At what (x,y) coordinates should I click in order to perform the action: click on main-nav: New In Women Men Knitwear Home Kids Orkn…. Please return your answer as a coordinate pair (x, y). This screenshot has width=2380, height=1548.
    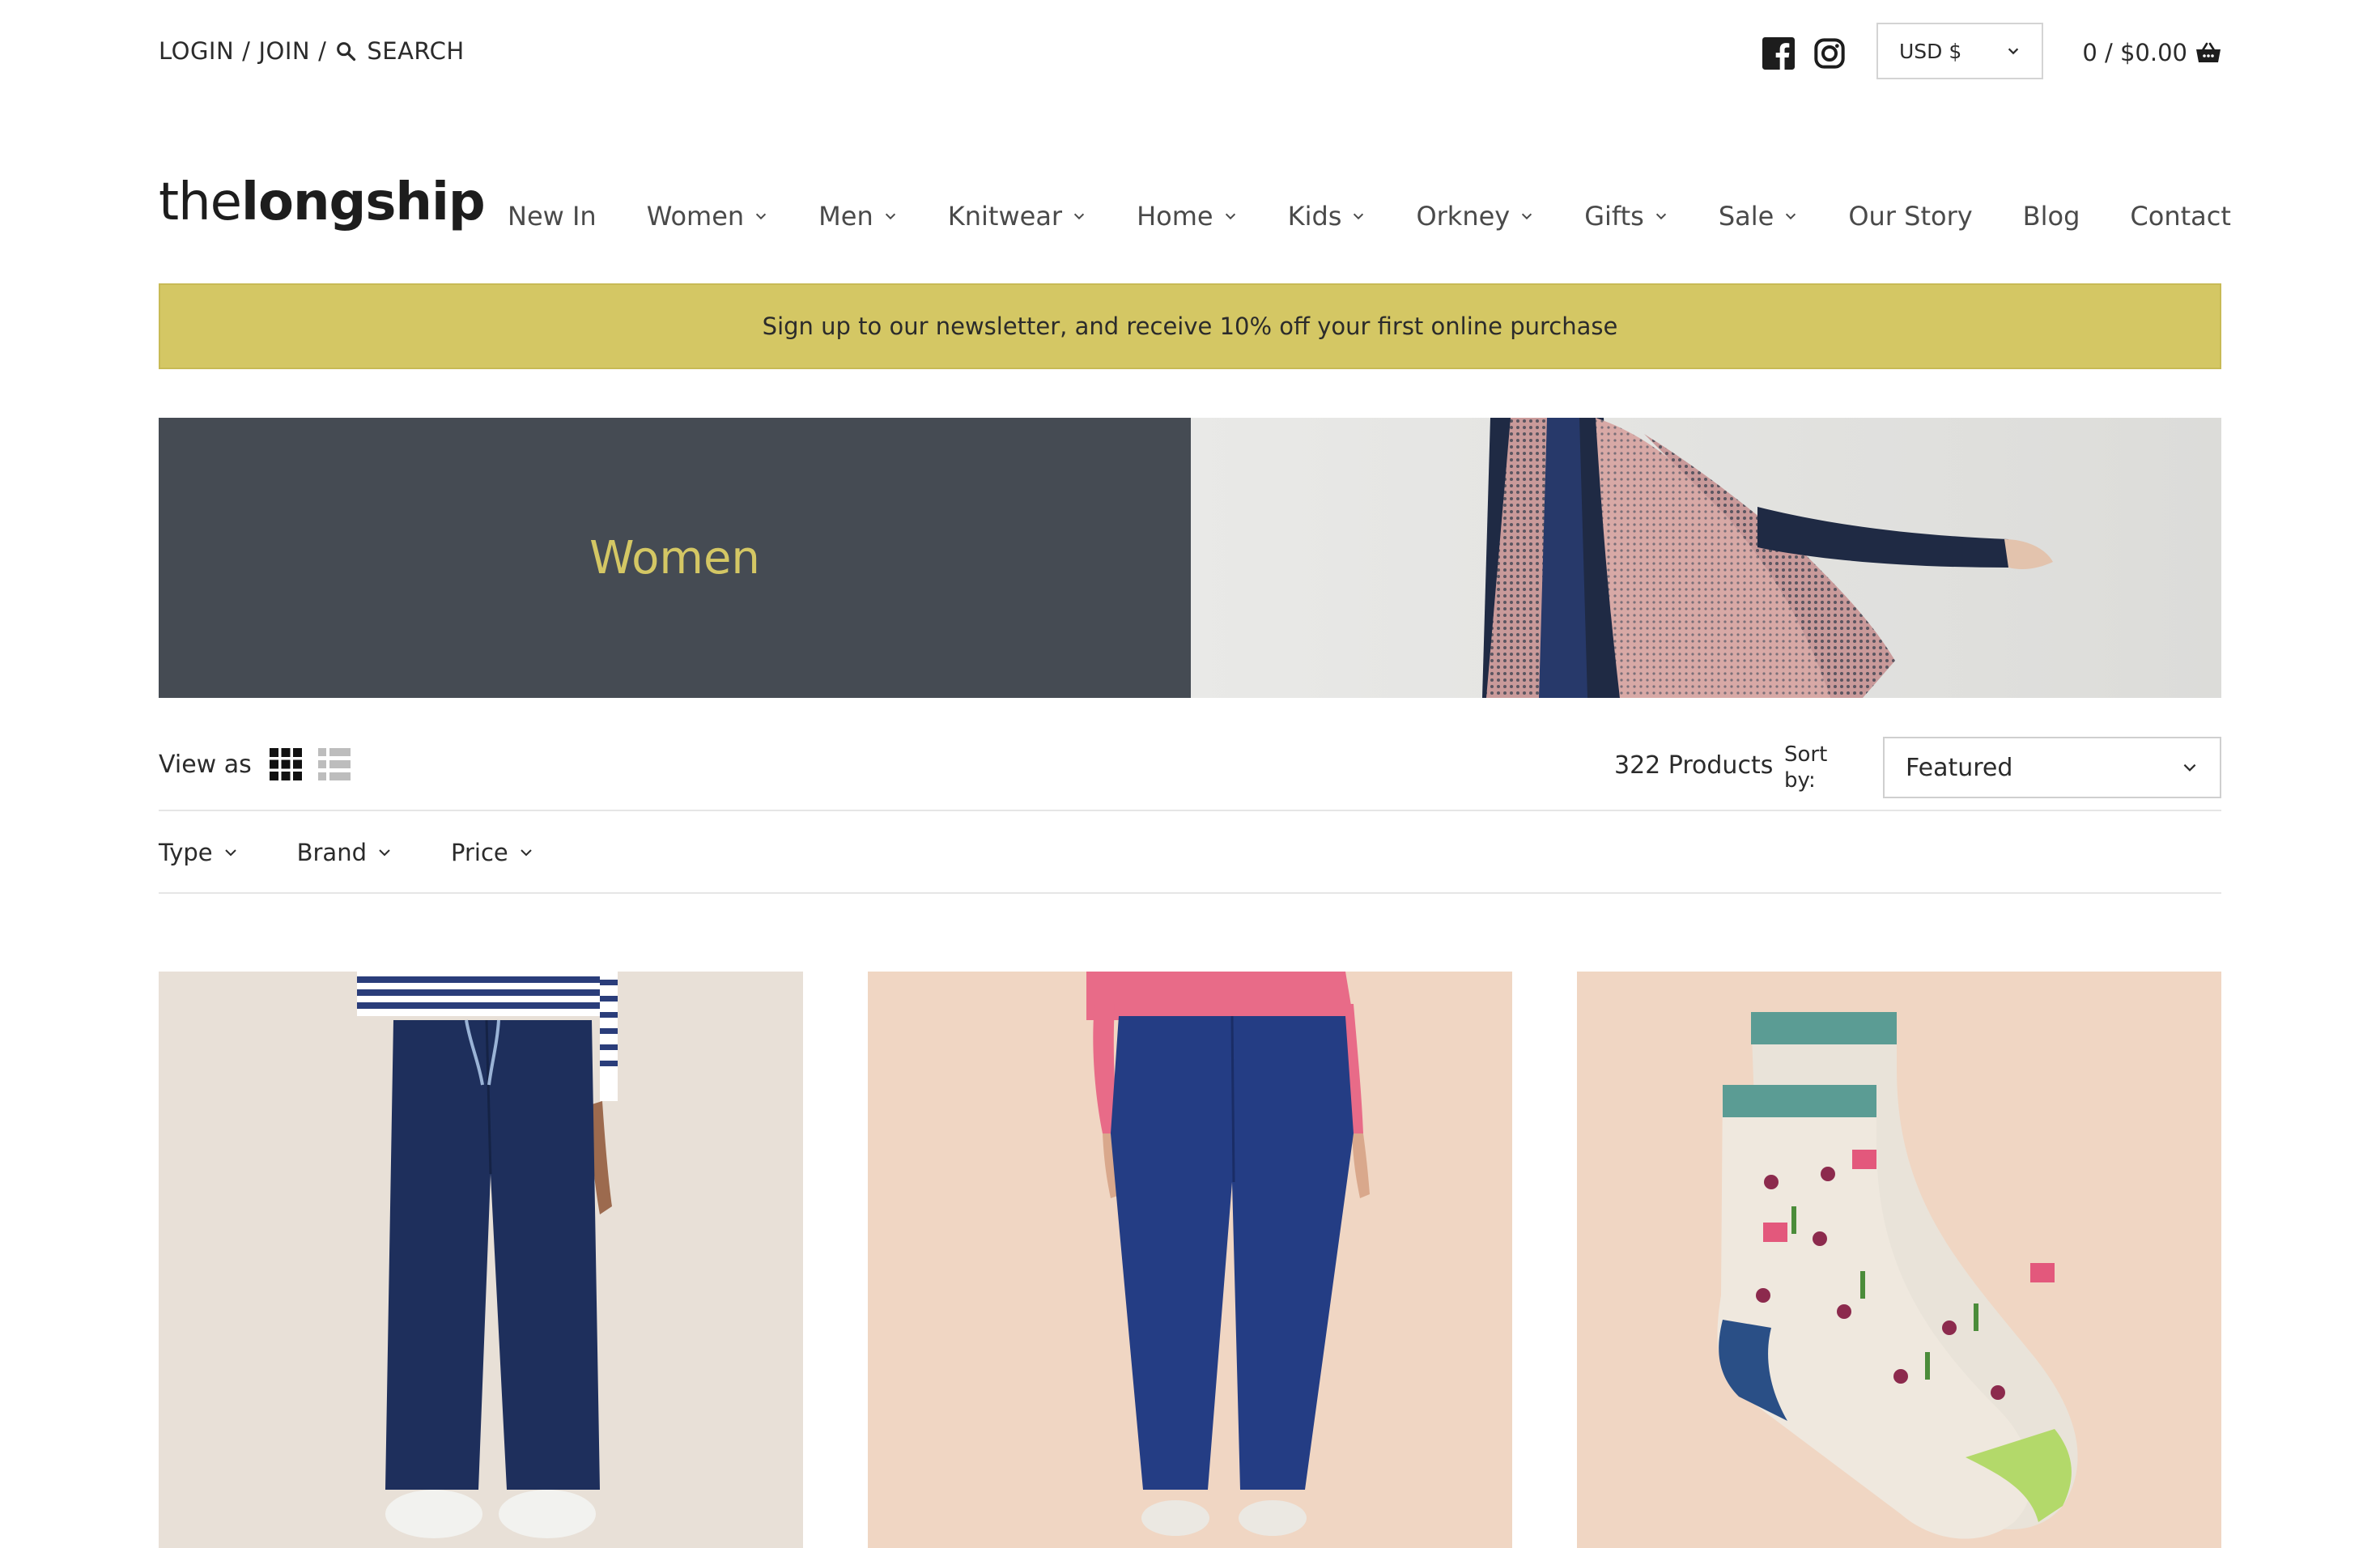
    Looking at the image, I should click on (1369, 217).